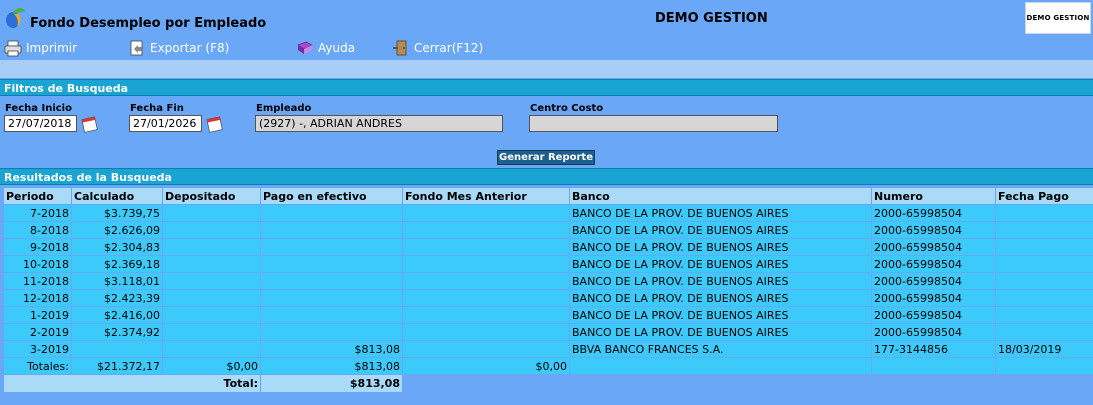  Describe the element at coordinates (136, 48) in the screenshot. I see `export-icon` at that location.